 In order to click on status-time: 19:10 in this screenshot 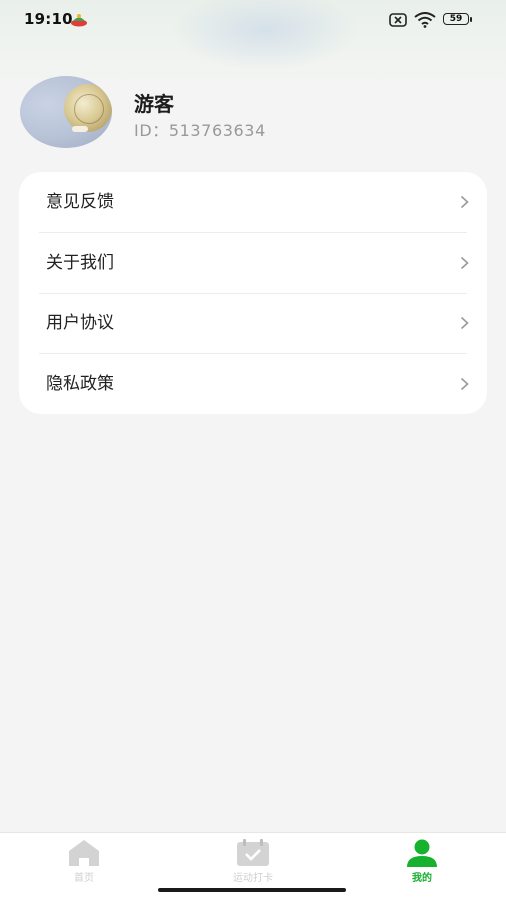, I will do `click(48, 19)`.